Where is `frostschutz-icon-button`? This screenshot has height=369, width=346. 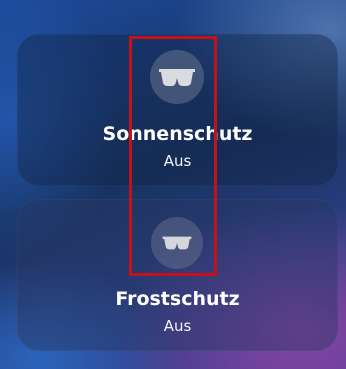 frostschutz-icon-button is located at coordinates (177, 243).